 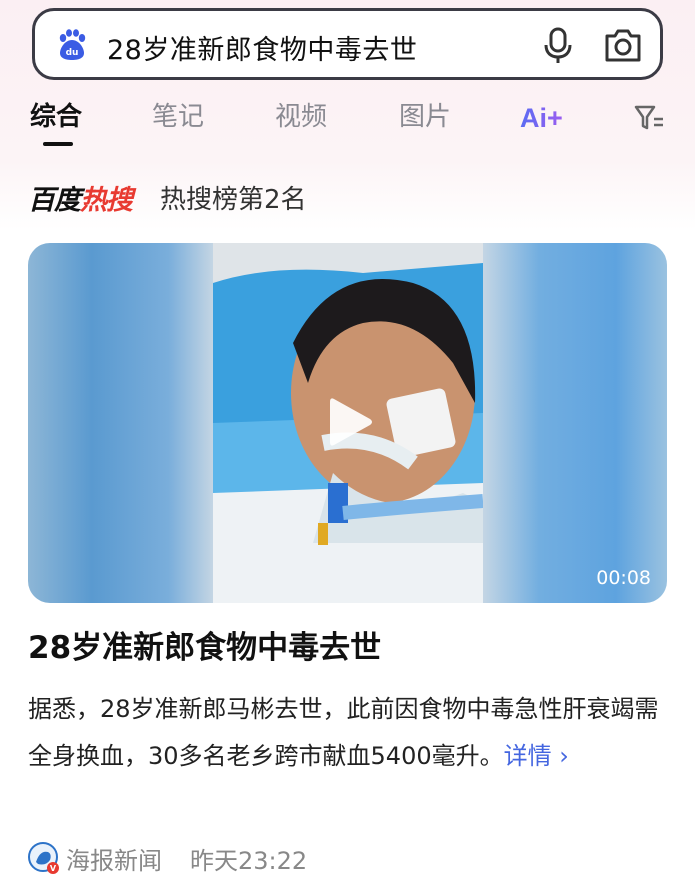 I want to click on hot-rank-label: 热搜榜第2名, so click(x=233, y=200).